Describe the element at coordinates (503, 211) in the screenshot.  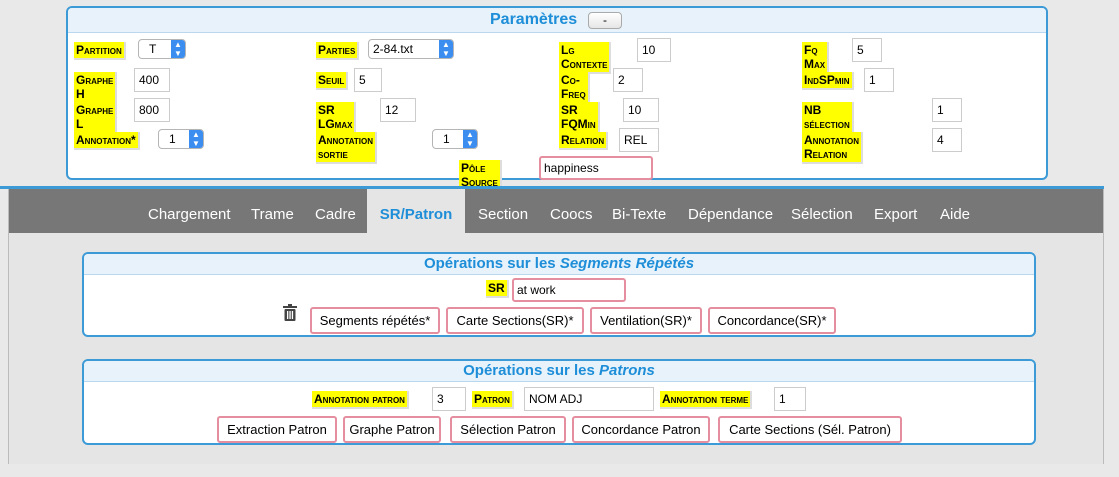
I see `tab-section: Section` at that location.